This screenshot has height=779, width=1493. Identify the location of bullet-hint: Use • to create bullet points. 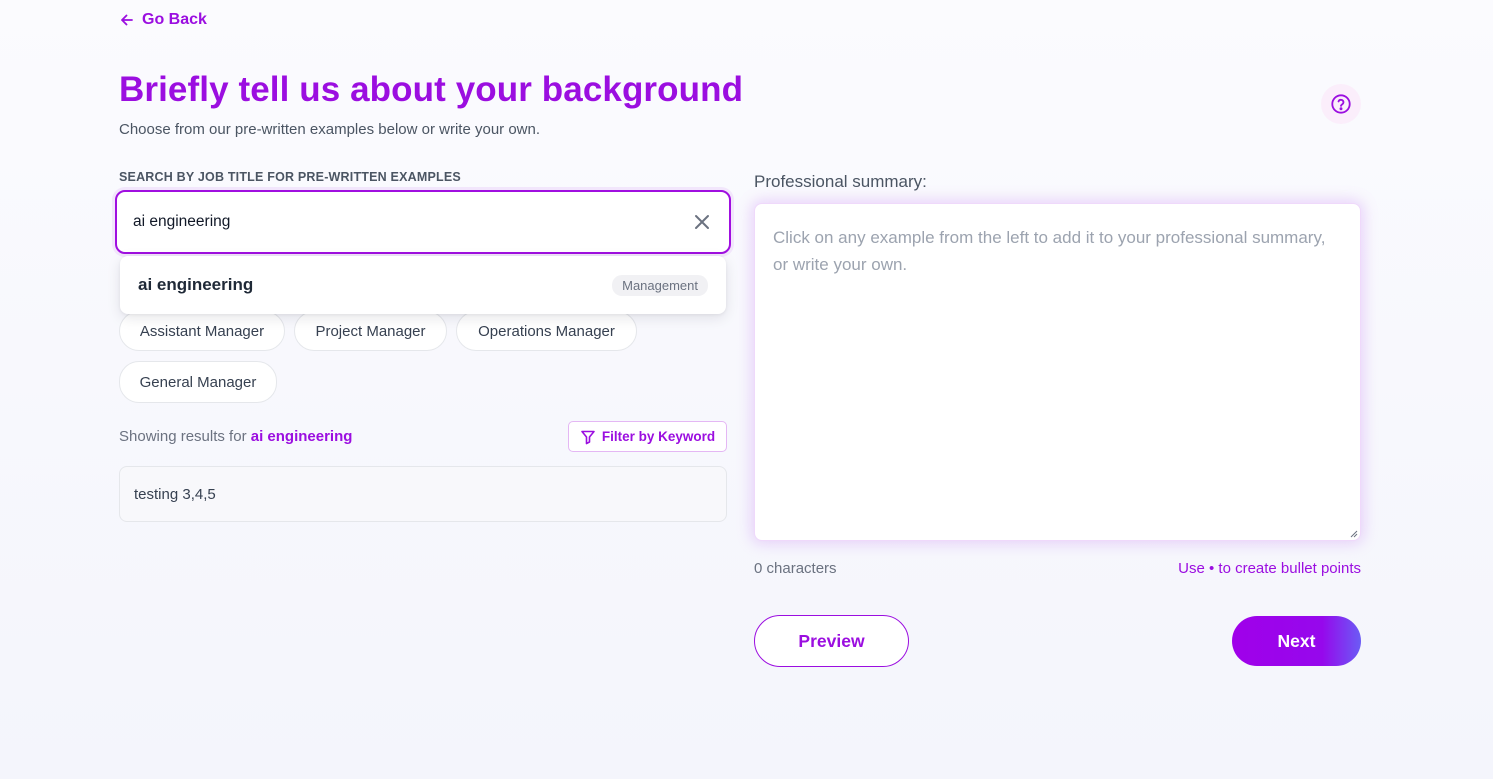
(1269, 568).